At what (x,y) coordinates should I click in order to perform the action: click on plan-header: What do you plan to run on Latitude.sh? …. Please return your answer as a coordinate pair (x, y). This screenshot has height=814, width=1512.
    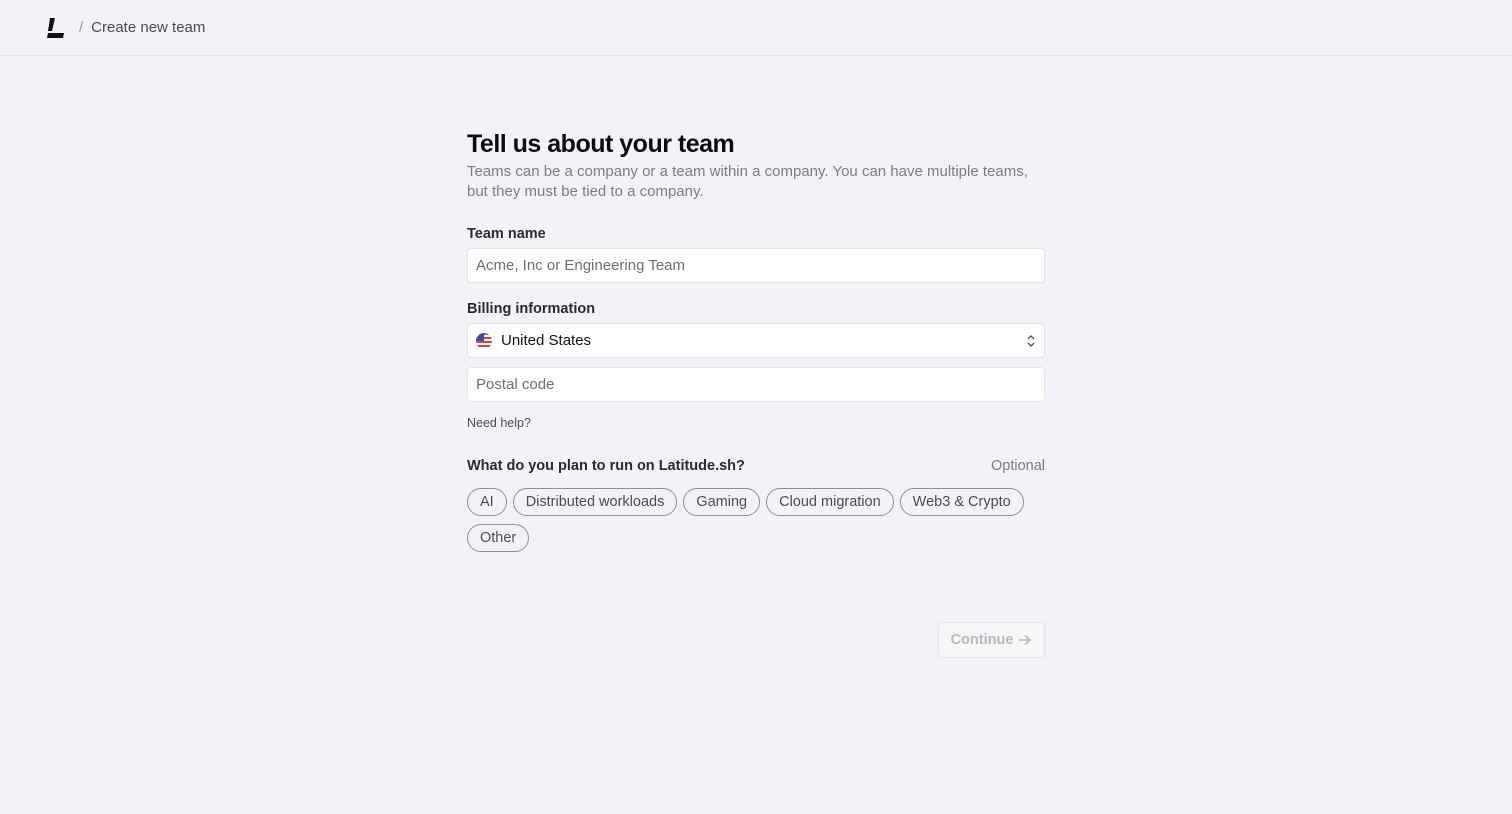
    Looking at the image, I should click on (756, 466).